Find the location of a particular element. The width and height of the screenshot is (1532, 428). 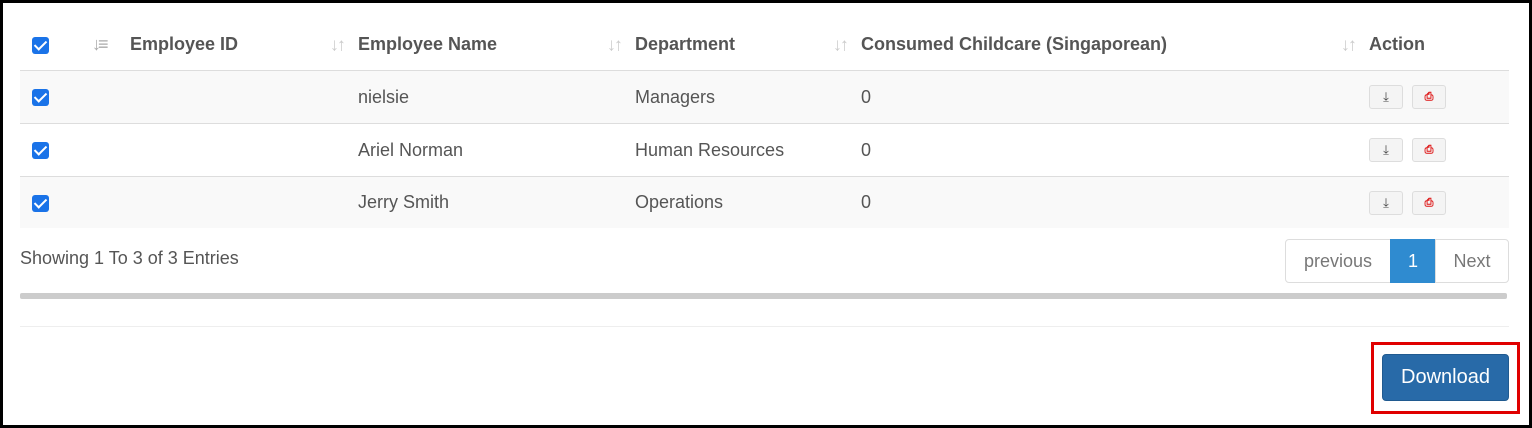

table-row: Ariel Norman Human Resources 0 ⤓ ⎙ is located at coordinates (764, 150).